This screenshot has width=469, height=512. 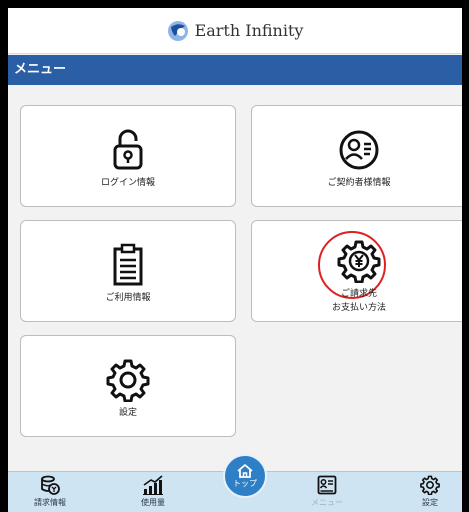 I want to click on login-info-card: ログイン情報, so click(x=128, y=156).